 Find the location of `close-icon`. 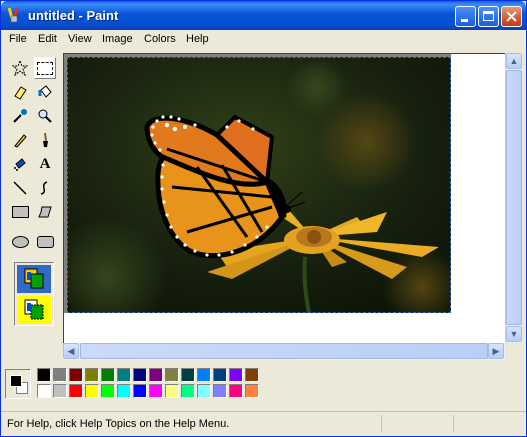

close-icon is located at coordinates (511, 16).